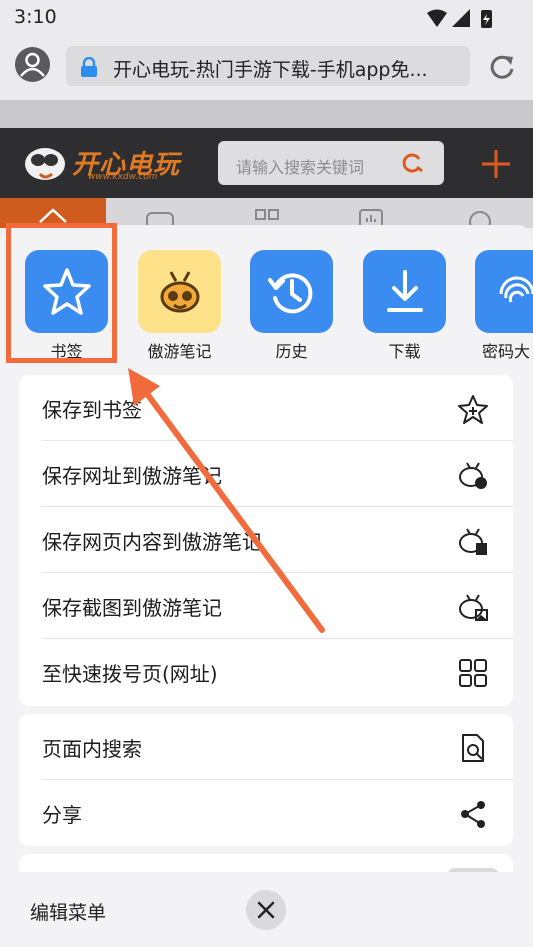 This screenshot has width=533, height=947. I want to click on quick-action-notes: 傲游笔记, so click(179, 305).